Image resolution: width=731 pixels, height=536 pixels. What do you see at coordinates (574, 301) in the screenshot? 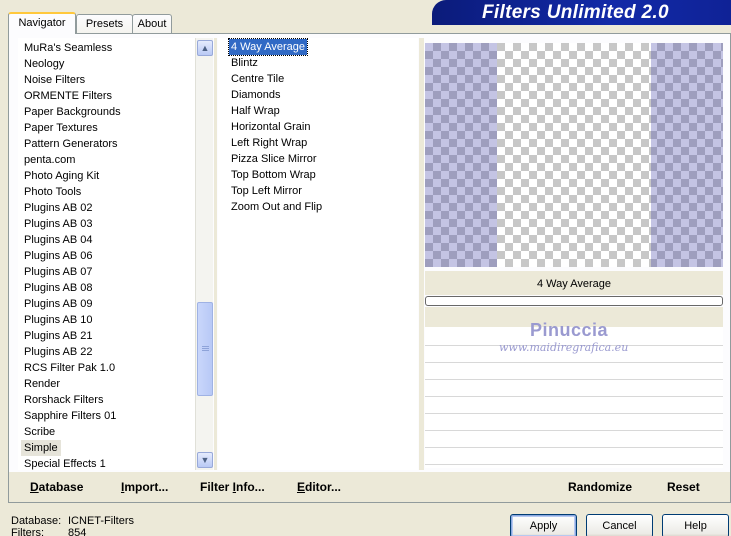
I see `progress-bar` at bounding box center [574, 301].